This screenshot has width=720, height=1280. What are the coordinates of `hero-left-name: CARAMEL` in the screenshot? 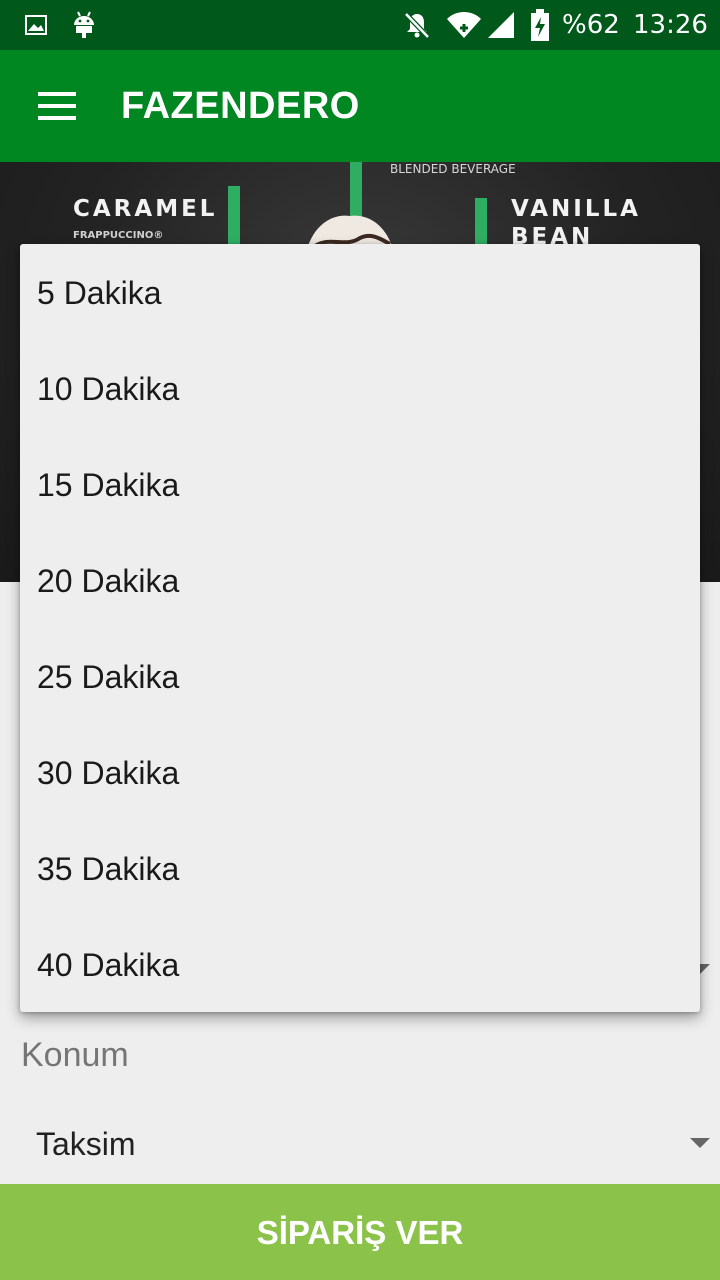 It's located at (145, 209).